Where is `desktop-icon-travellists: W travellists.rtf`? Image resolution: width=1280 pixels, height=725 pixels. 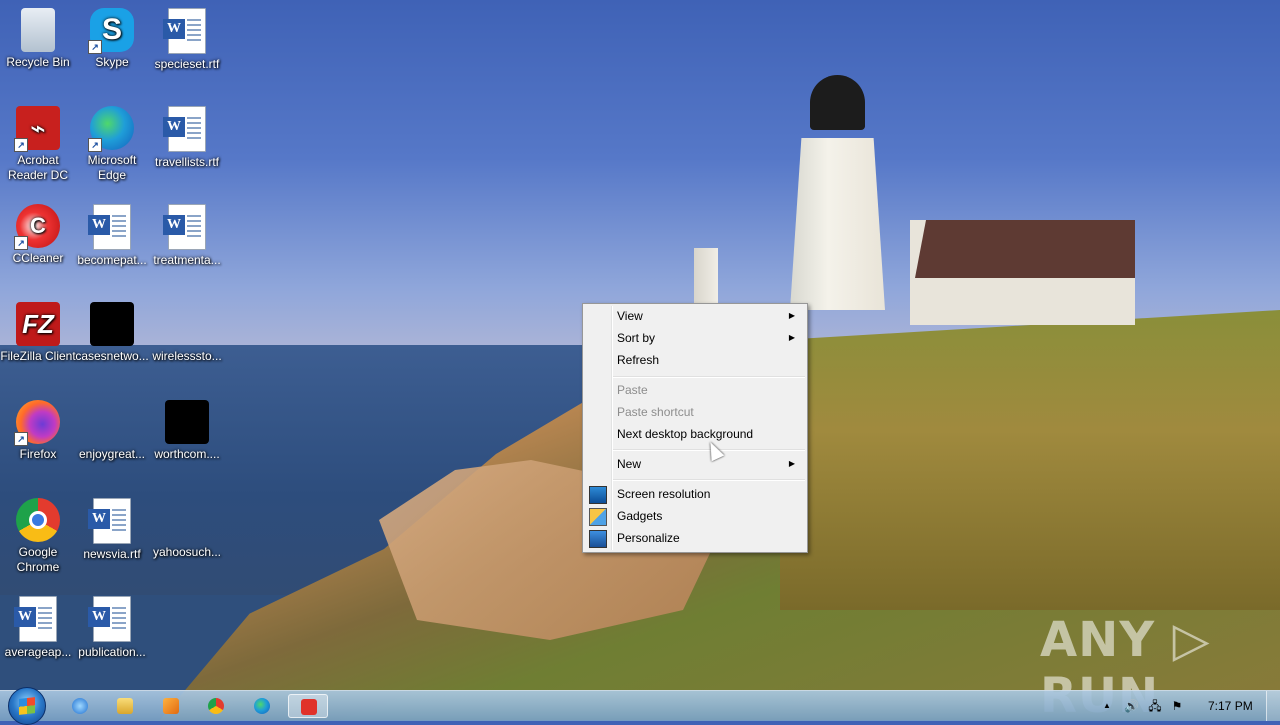
desktop-icon-travellists: W travellists.rtf is located at coordinates (187, 138).